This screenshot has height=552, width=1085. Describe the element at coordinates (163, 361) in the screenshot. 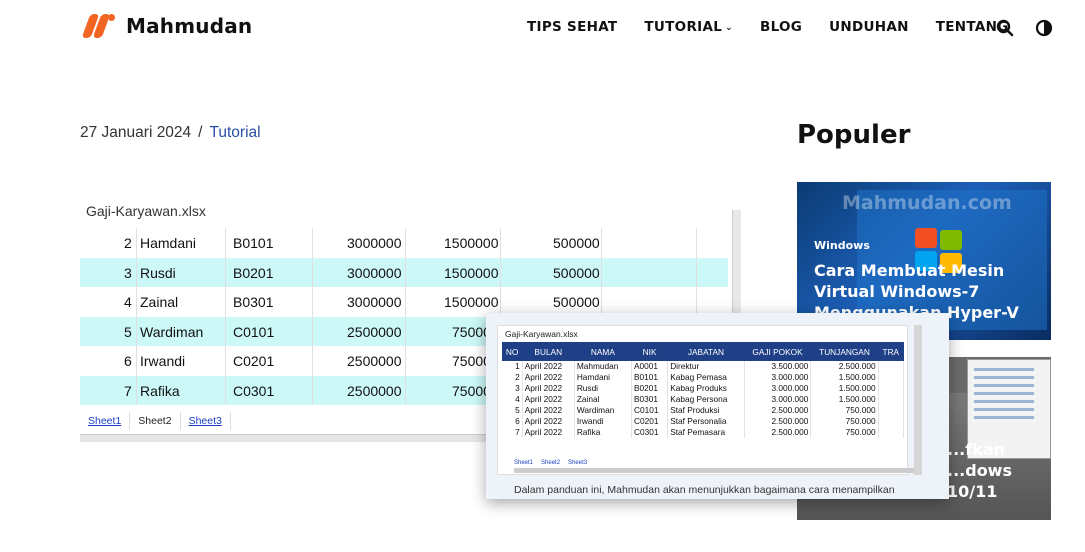

I see `cell-nama: Irwandi` at that location.